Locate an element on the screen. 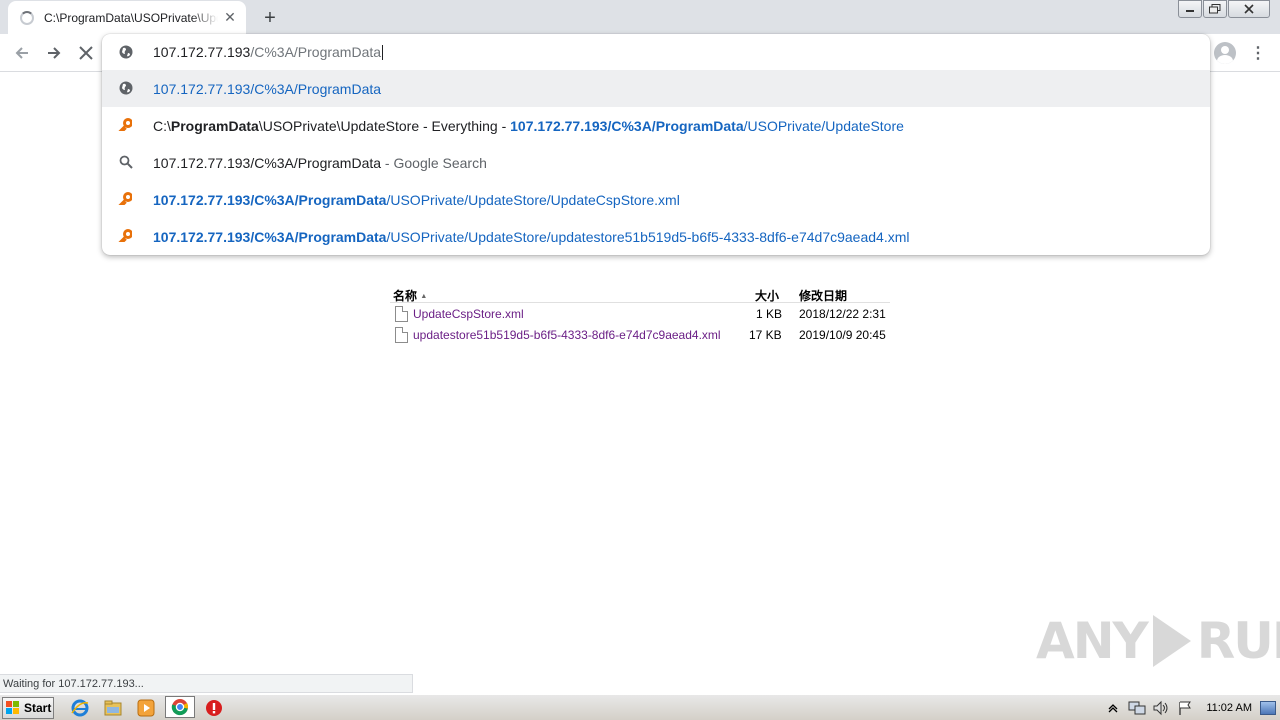 The width and height of the screenshot is (1280, 720). suggestion-query: 107.172.77.193/C%3A/ProgramData is located at coordinates (267, 162).